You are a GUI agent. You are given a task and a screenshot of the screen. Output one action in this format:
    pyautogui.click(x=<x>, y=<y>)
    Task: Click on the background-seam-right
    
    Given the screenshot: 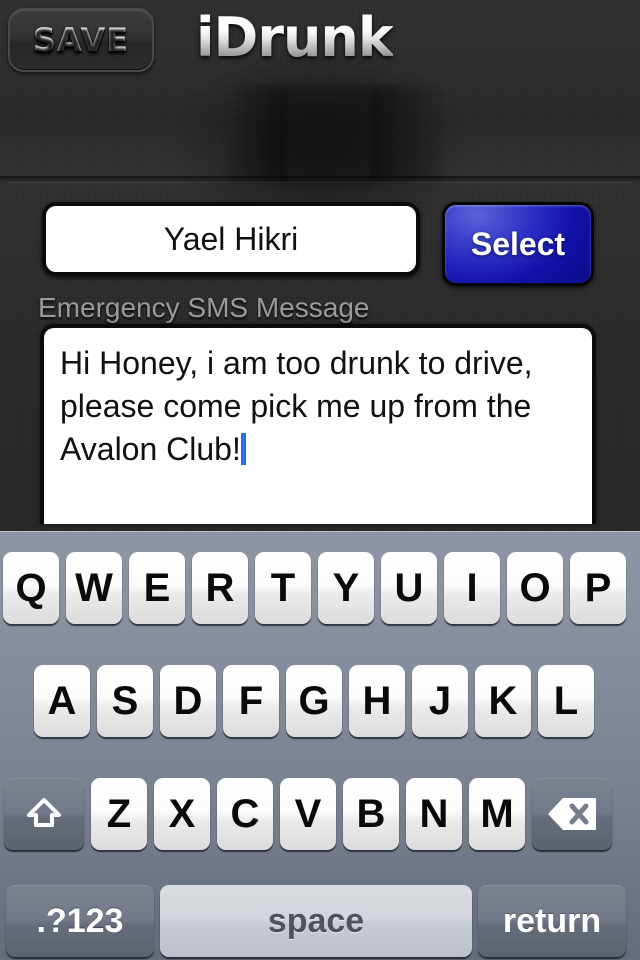 What is the action you would take?
    pyautogui.click(x=405, y=134)
    